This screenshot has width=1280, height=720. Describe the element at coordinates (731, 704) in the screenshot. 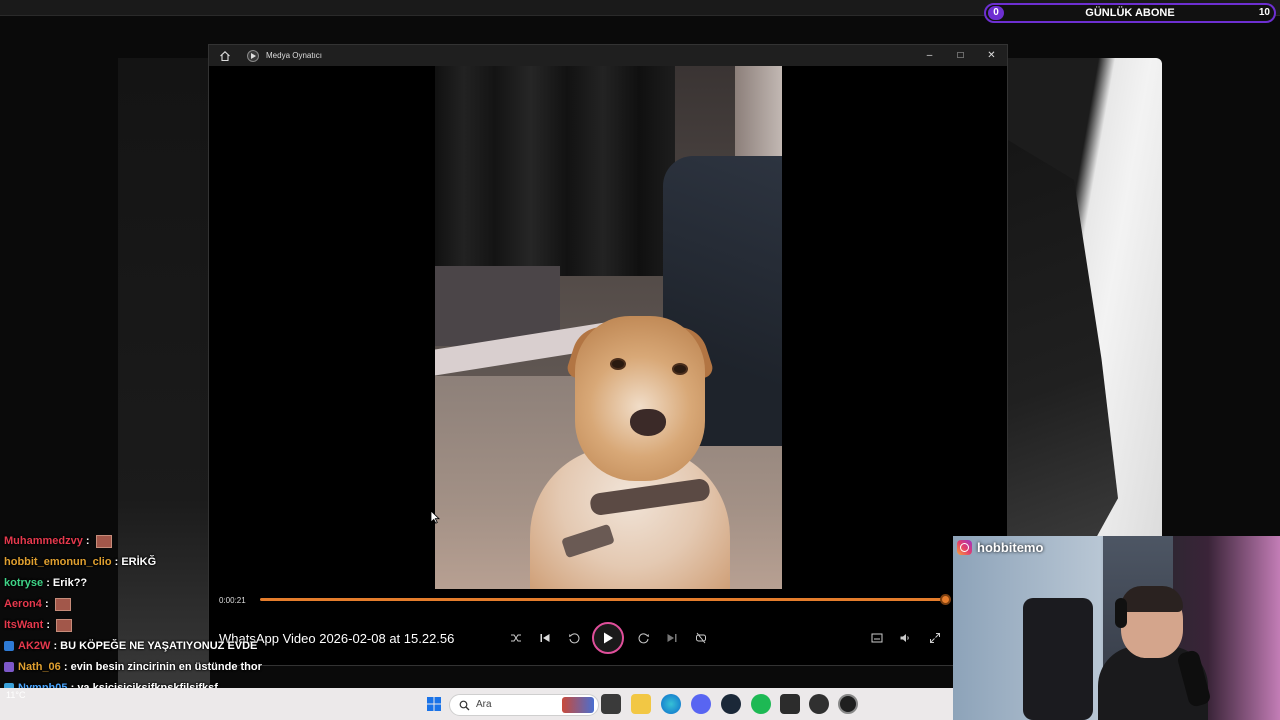

I see `steam-icon` at that location.